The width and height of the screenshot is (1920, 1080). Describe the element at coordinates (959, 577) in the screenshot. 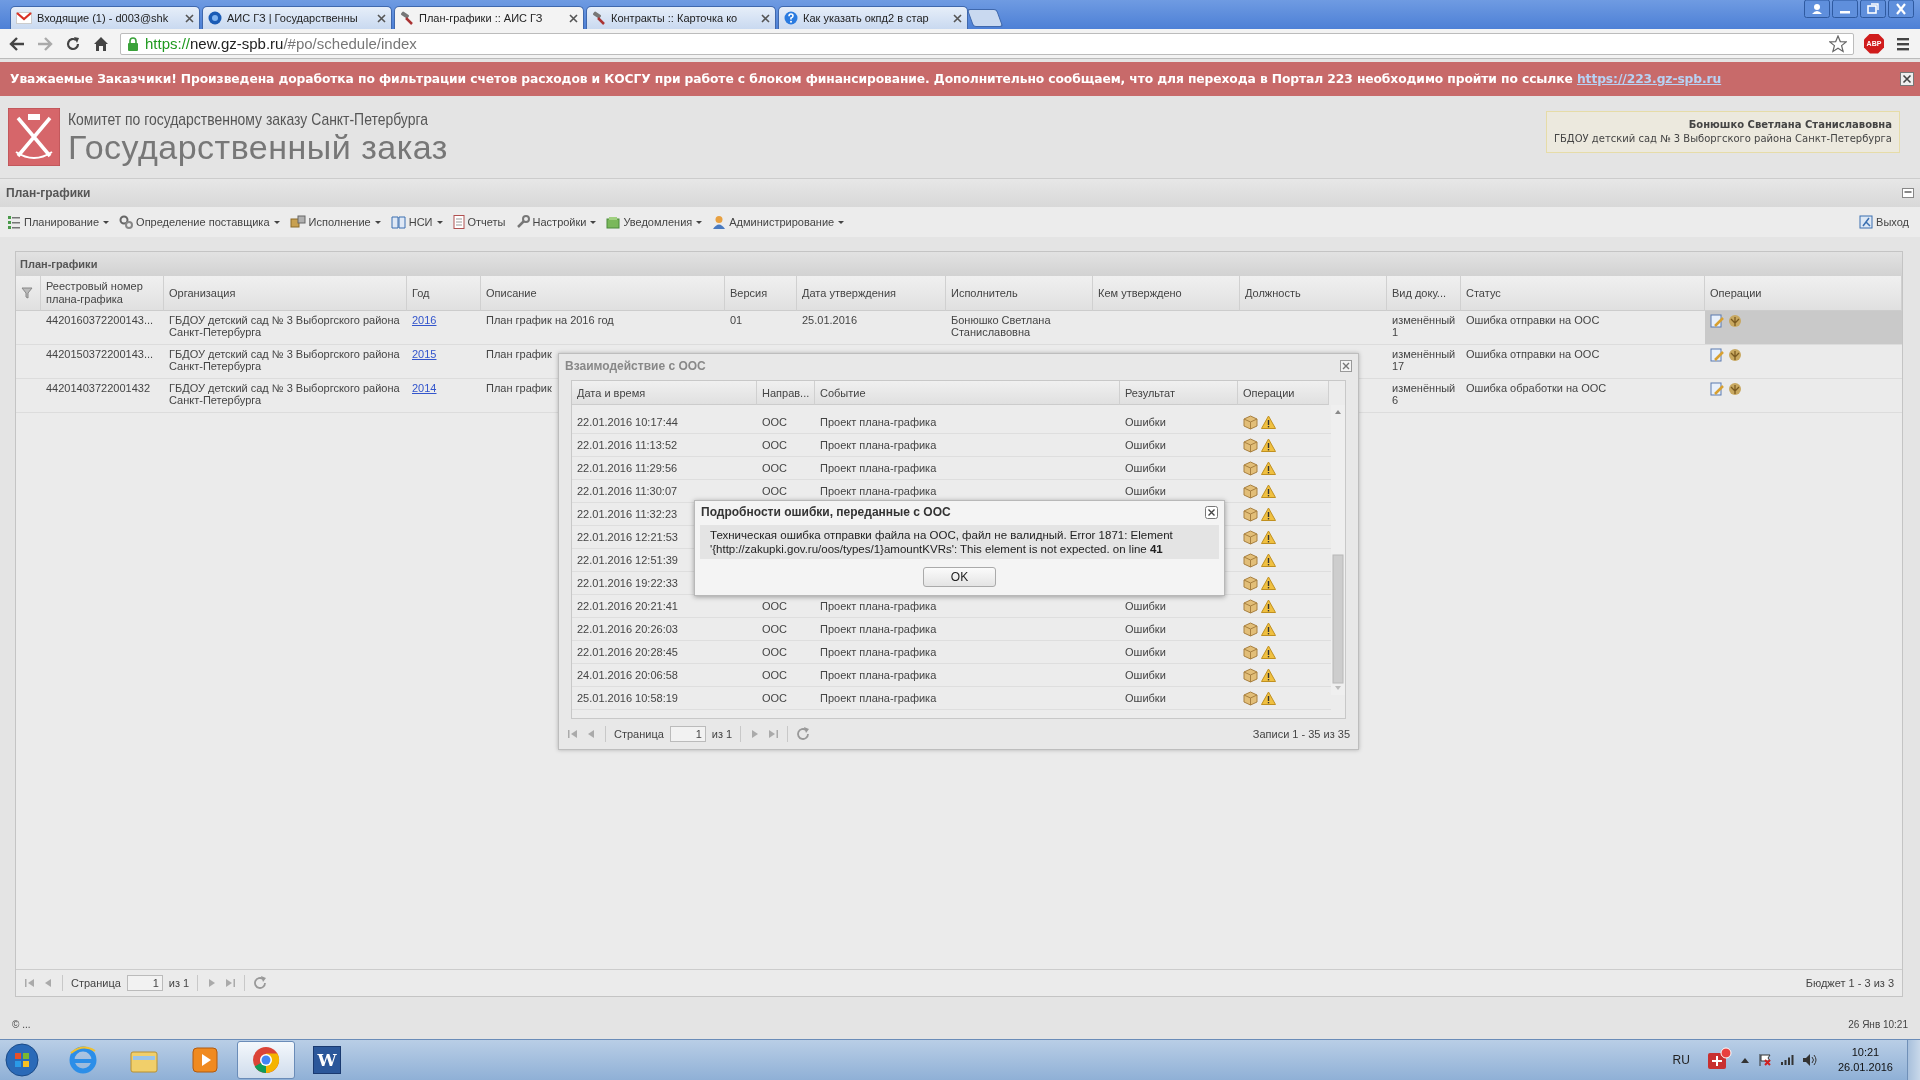

I see `ok-button: OK` at that location.